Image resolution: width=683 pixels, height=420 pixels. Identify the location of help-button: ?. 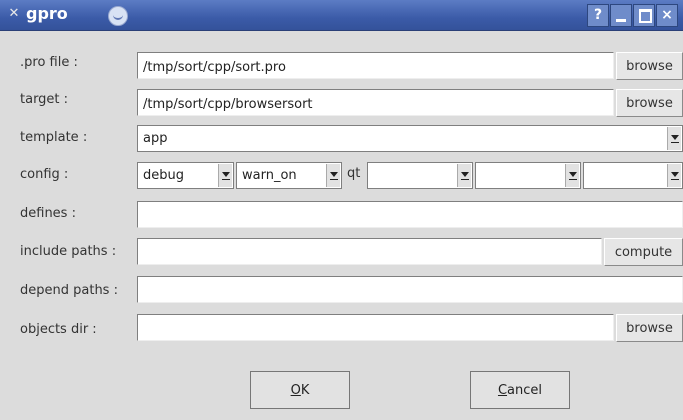
(598, 15).